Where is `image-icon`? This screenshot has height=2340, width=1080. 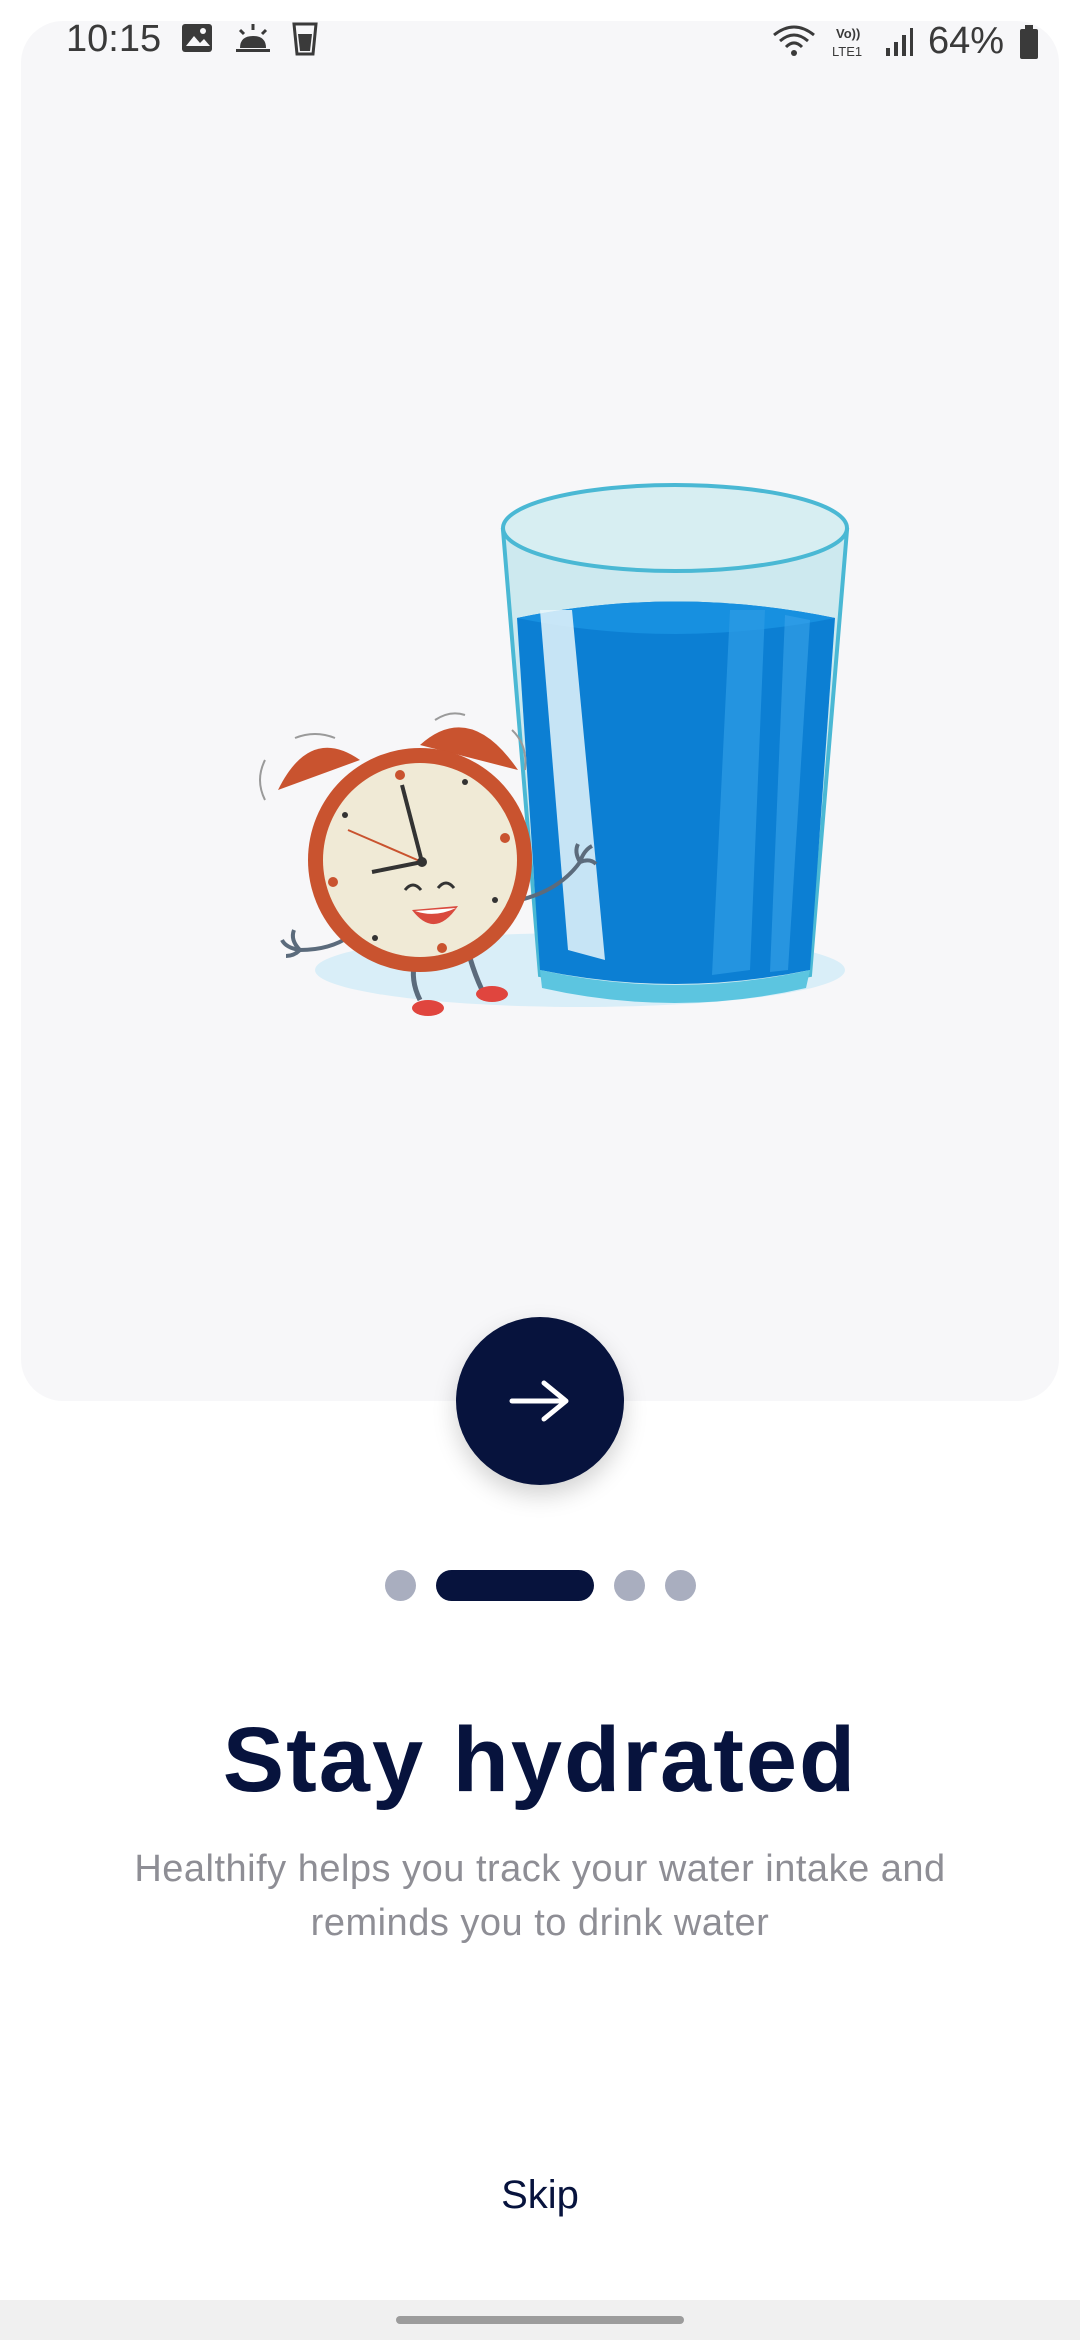 image-icon is located at coordinates (197, 38).